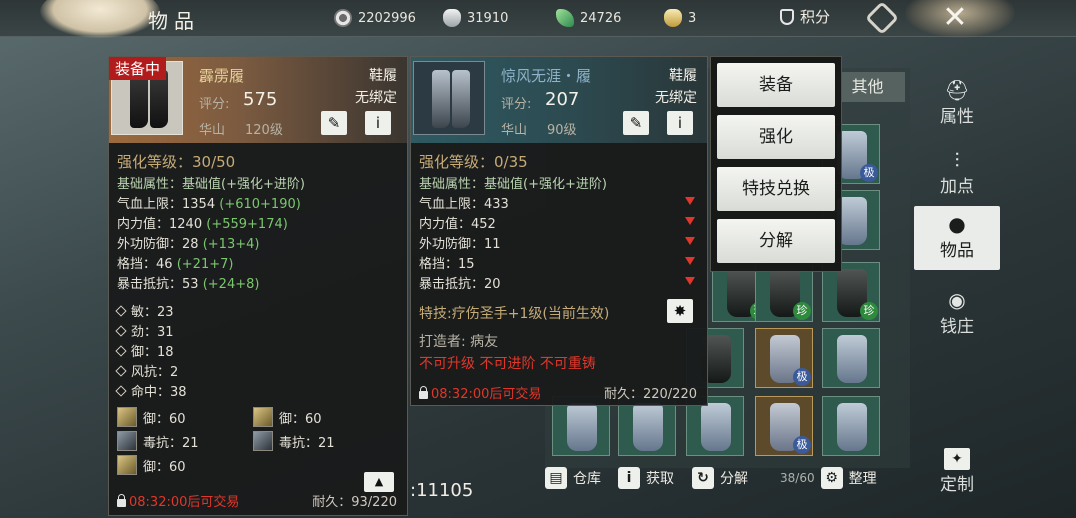 The height and width of the screenshot is (518, 1076). I want to click on nav-item-attributes: ⛑ 属性, so click(957, 104).